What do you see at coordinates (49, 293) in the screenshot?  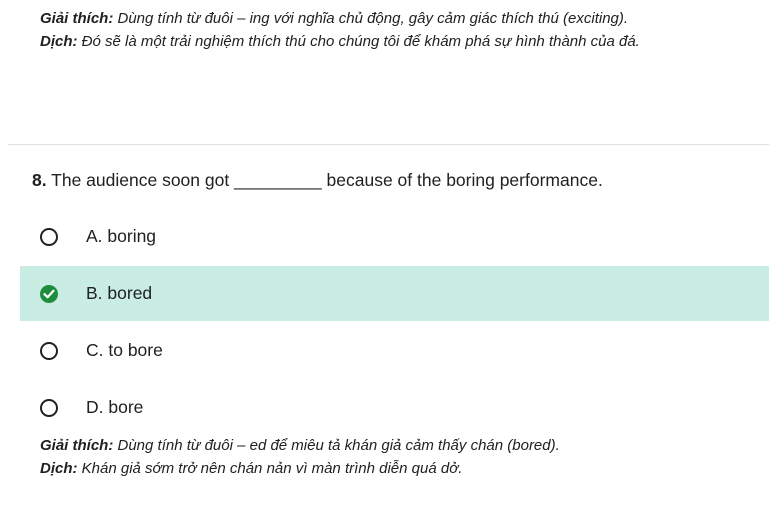 I see `check-circle-icon` at bounding box center [49, 293].